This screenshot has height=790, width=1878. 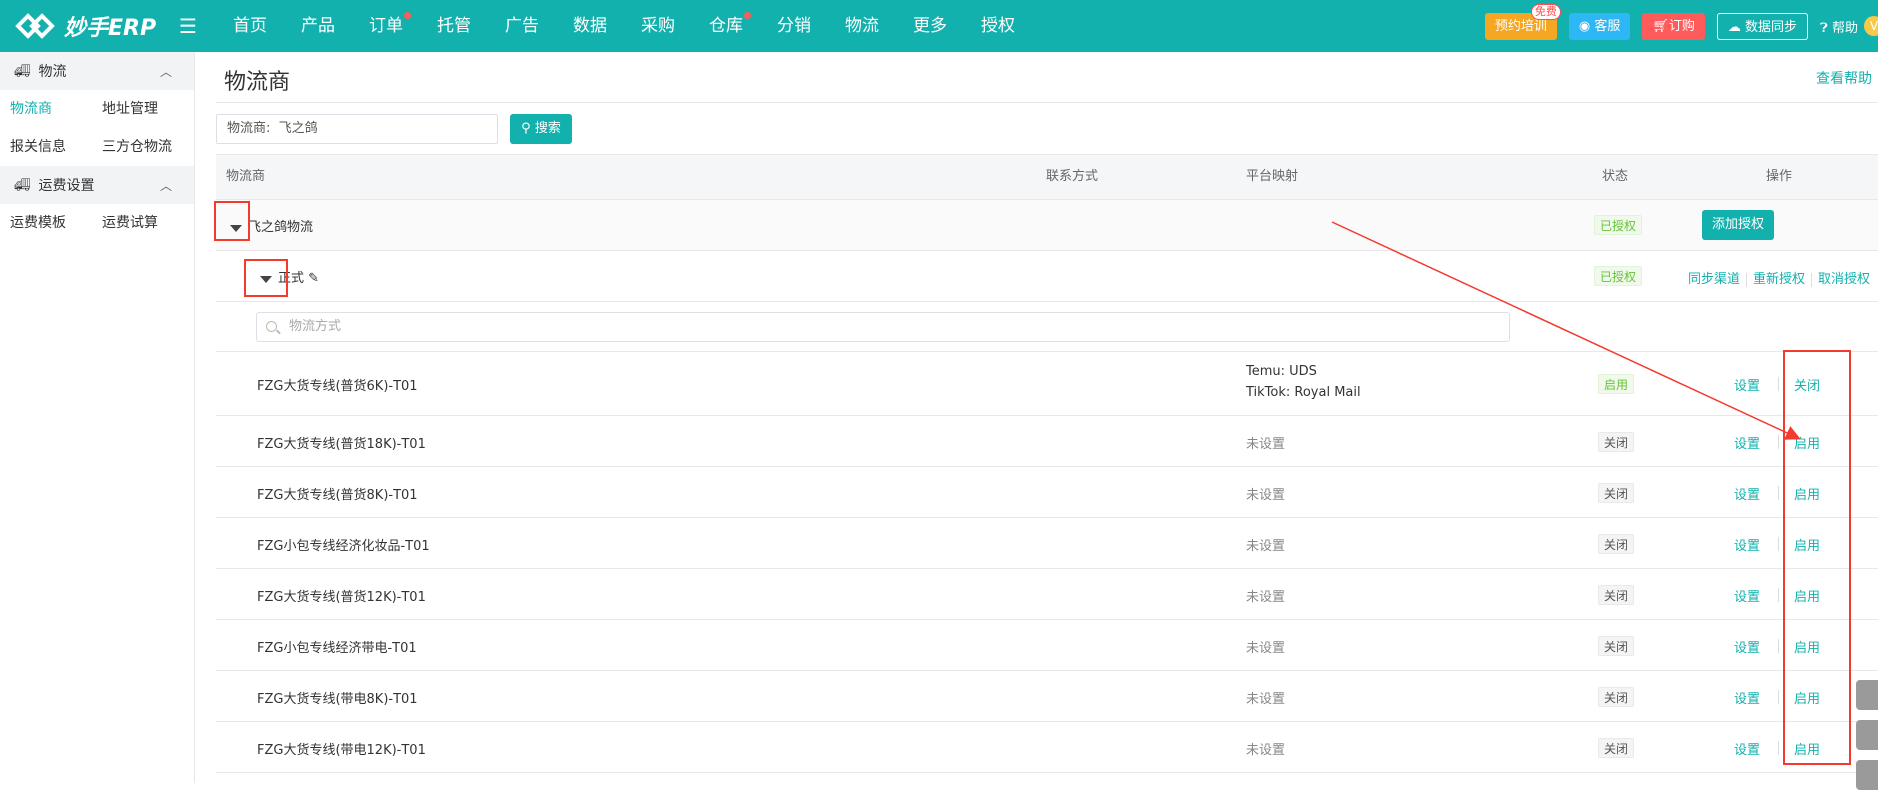 What do you see at coordinates (883, 327) in the screenshot?
I see `shipping-mode-search-input: 物流方式` at bounding box center [883, 327].